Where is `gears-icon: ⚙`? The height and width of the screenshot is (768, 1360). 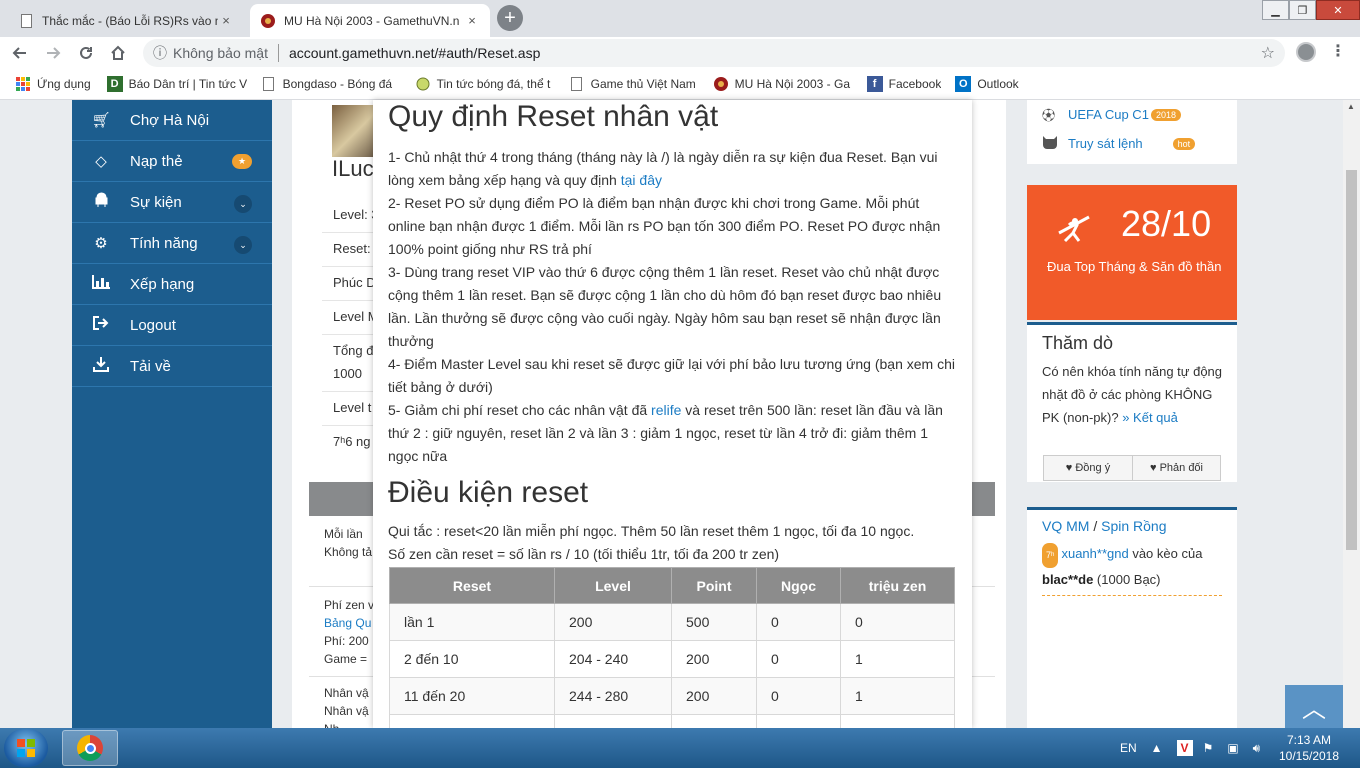 gears-icon: ⚙ is located at coordinates (101, 243).